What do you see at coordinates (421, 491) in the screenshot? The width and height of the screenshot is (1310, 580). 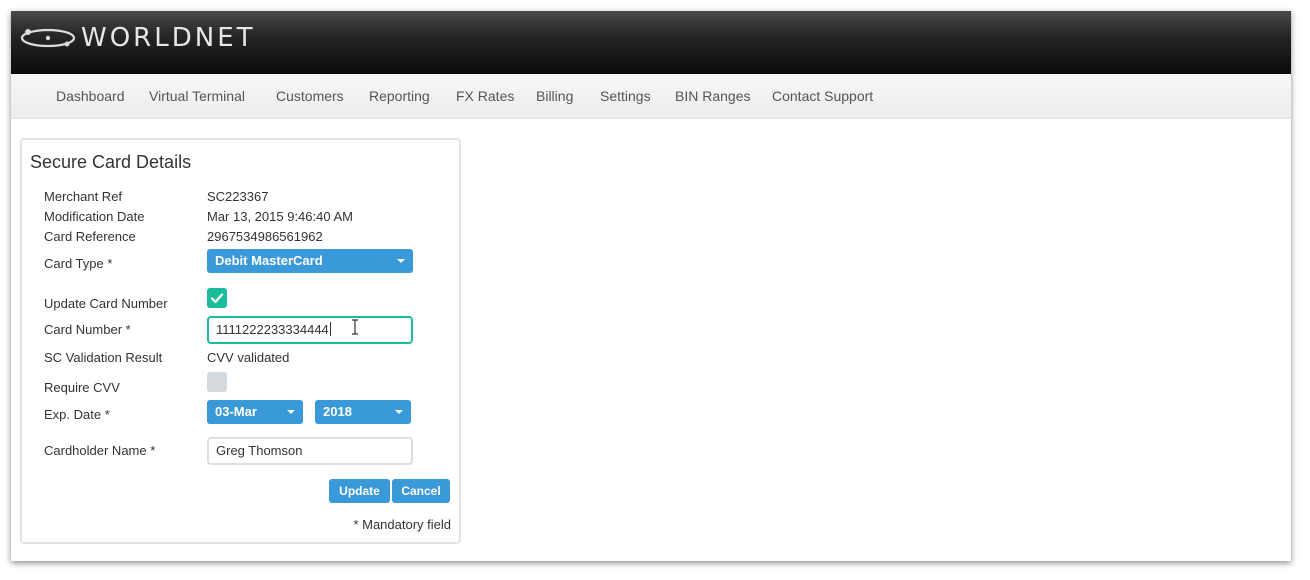 I see `cancel-button: Cancel` at bounding box center [421, 491].